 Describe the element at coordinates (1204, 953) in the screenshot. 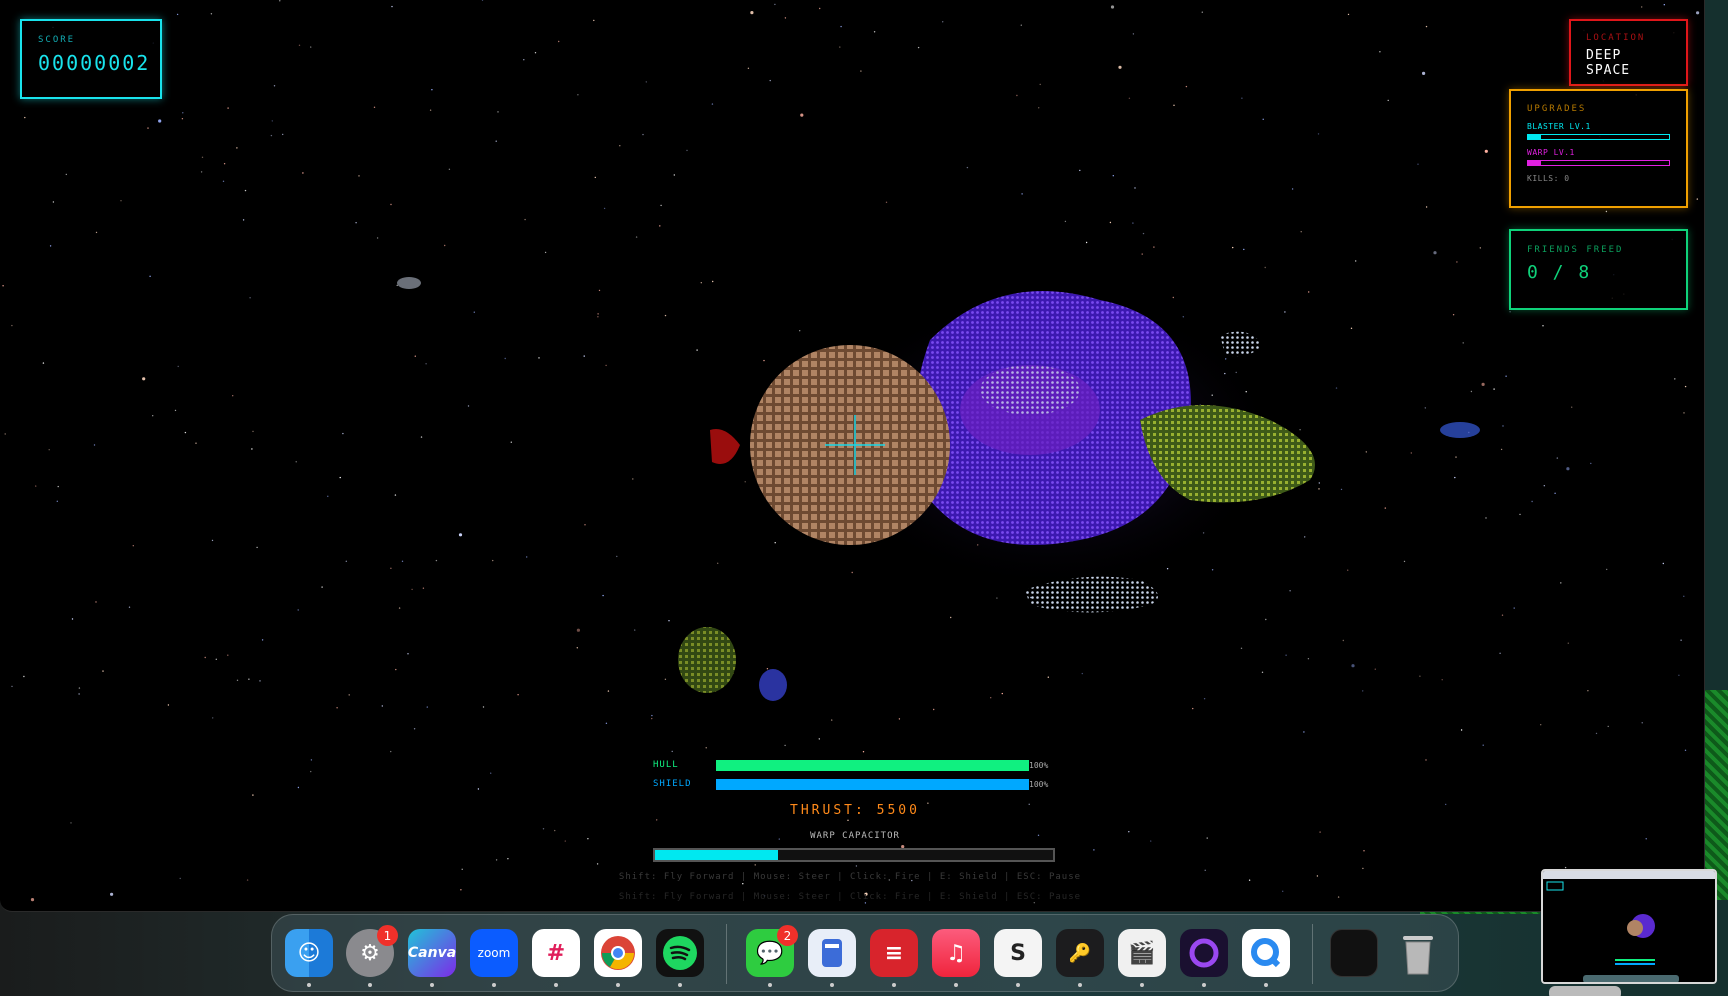

I see `screen-recorder-icon` at that location.